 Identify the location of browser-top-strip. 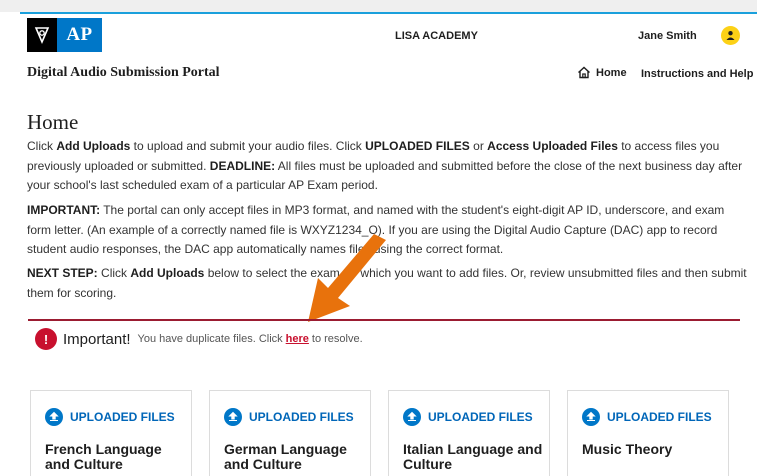
(378, 6).